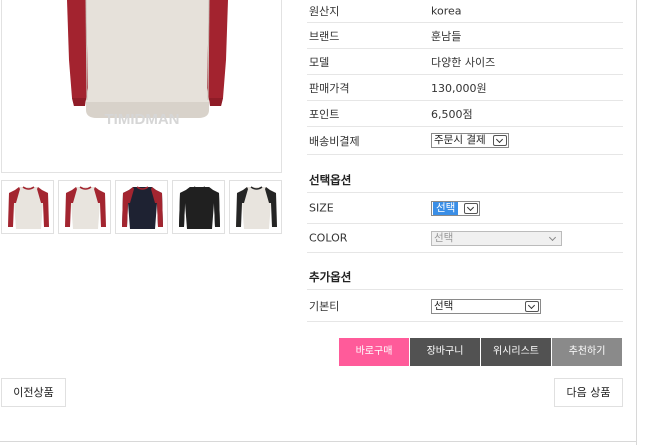 The width and height of the screenshot is (650, 445). What do you see at coordinates (452, 114) in the screenshot?
I see `point-value: 6,500점` at bounding box center [452, 114].